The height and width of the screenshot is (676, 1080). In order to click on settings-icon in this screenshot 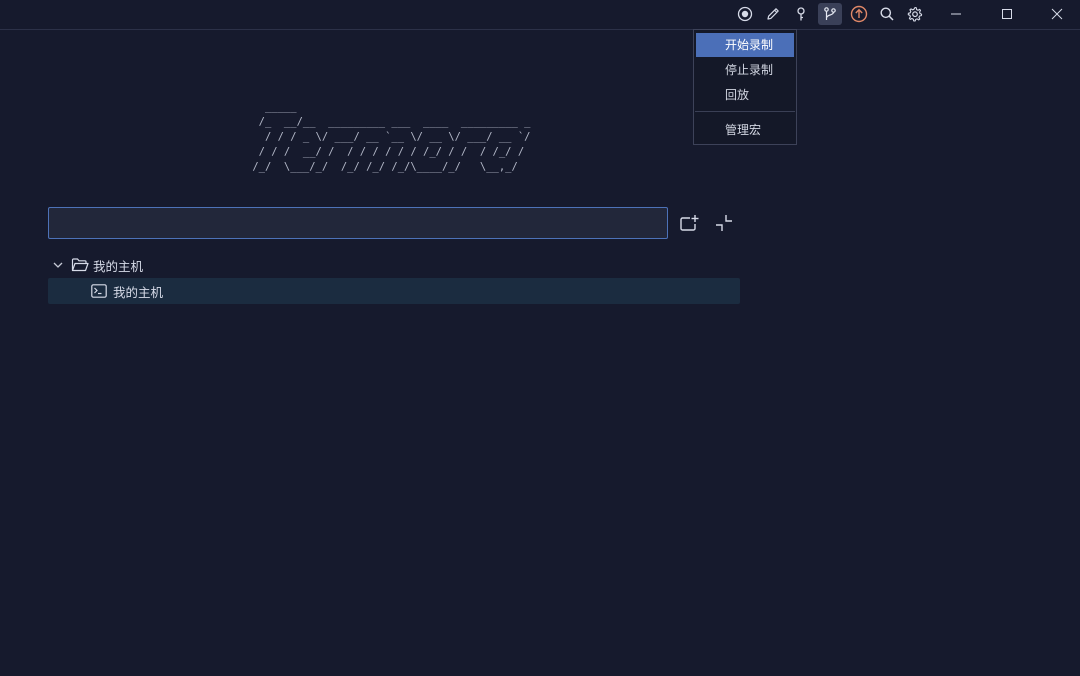, I will do `click(915, 14)`.